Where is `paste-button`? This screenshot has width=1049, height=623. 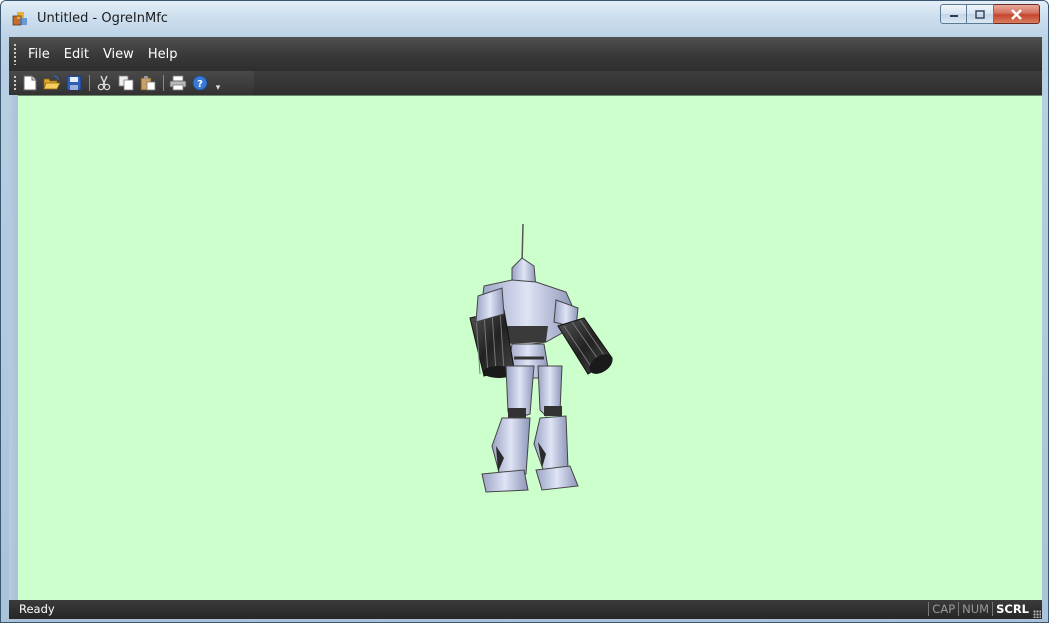
paste-button is located at coordinates (148, 83).